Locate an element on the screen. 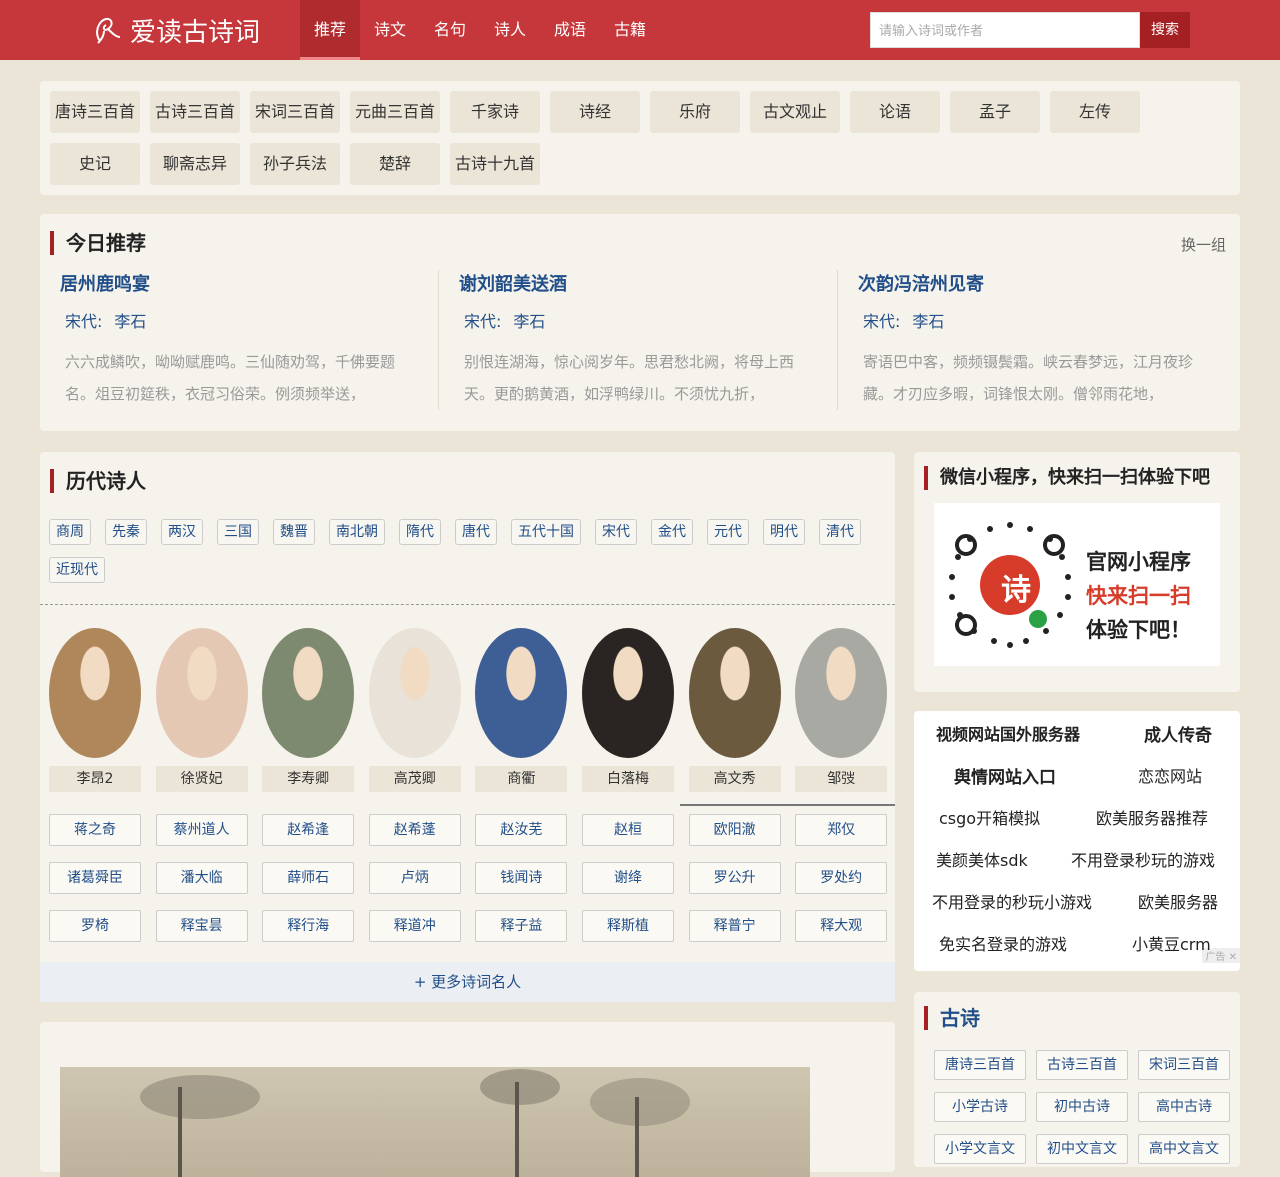 This screenshot has width=1280, height=1177. poet-name: 白落梅 is located at coordinates (628, 779).